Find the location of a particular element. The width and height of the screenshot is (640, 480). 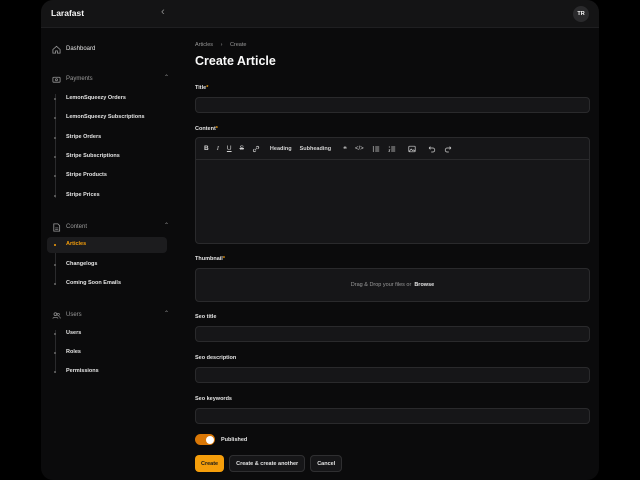

dropzone-text: Drag & Drop your files or is located at coordinates (381, 285).